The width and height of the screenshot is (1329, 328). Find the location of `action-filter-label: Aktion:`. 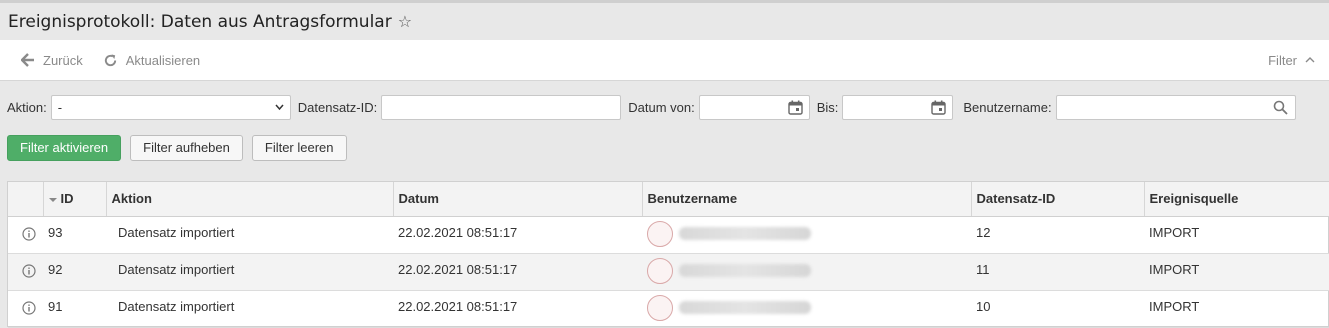

action-filter-label: Aktion: is located at coordinates (27, 107).